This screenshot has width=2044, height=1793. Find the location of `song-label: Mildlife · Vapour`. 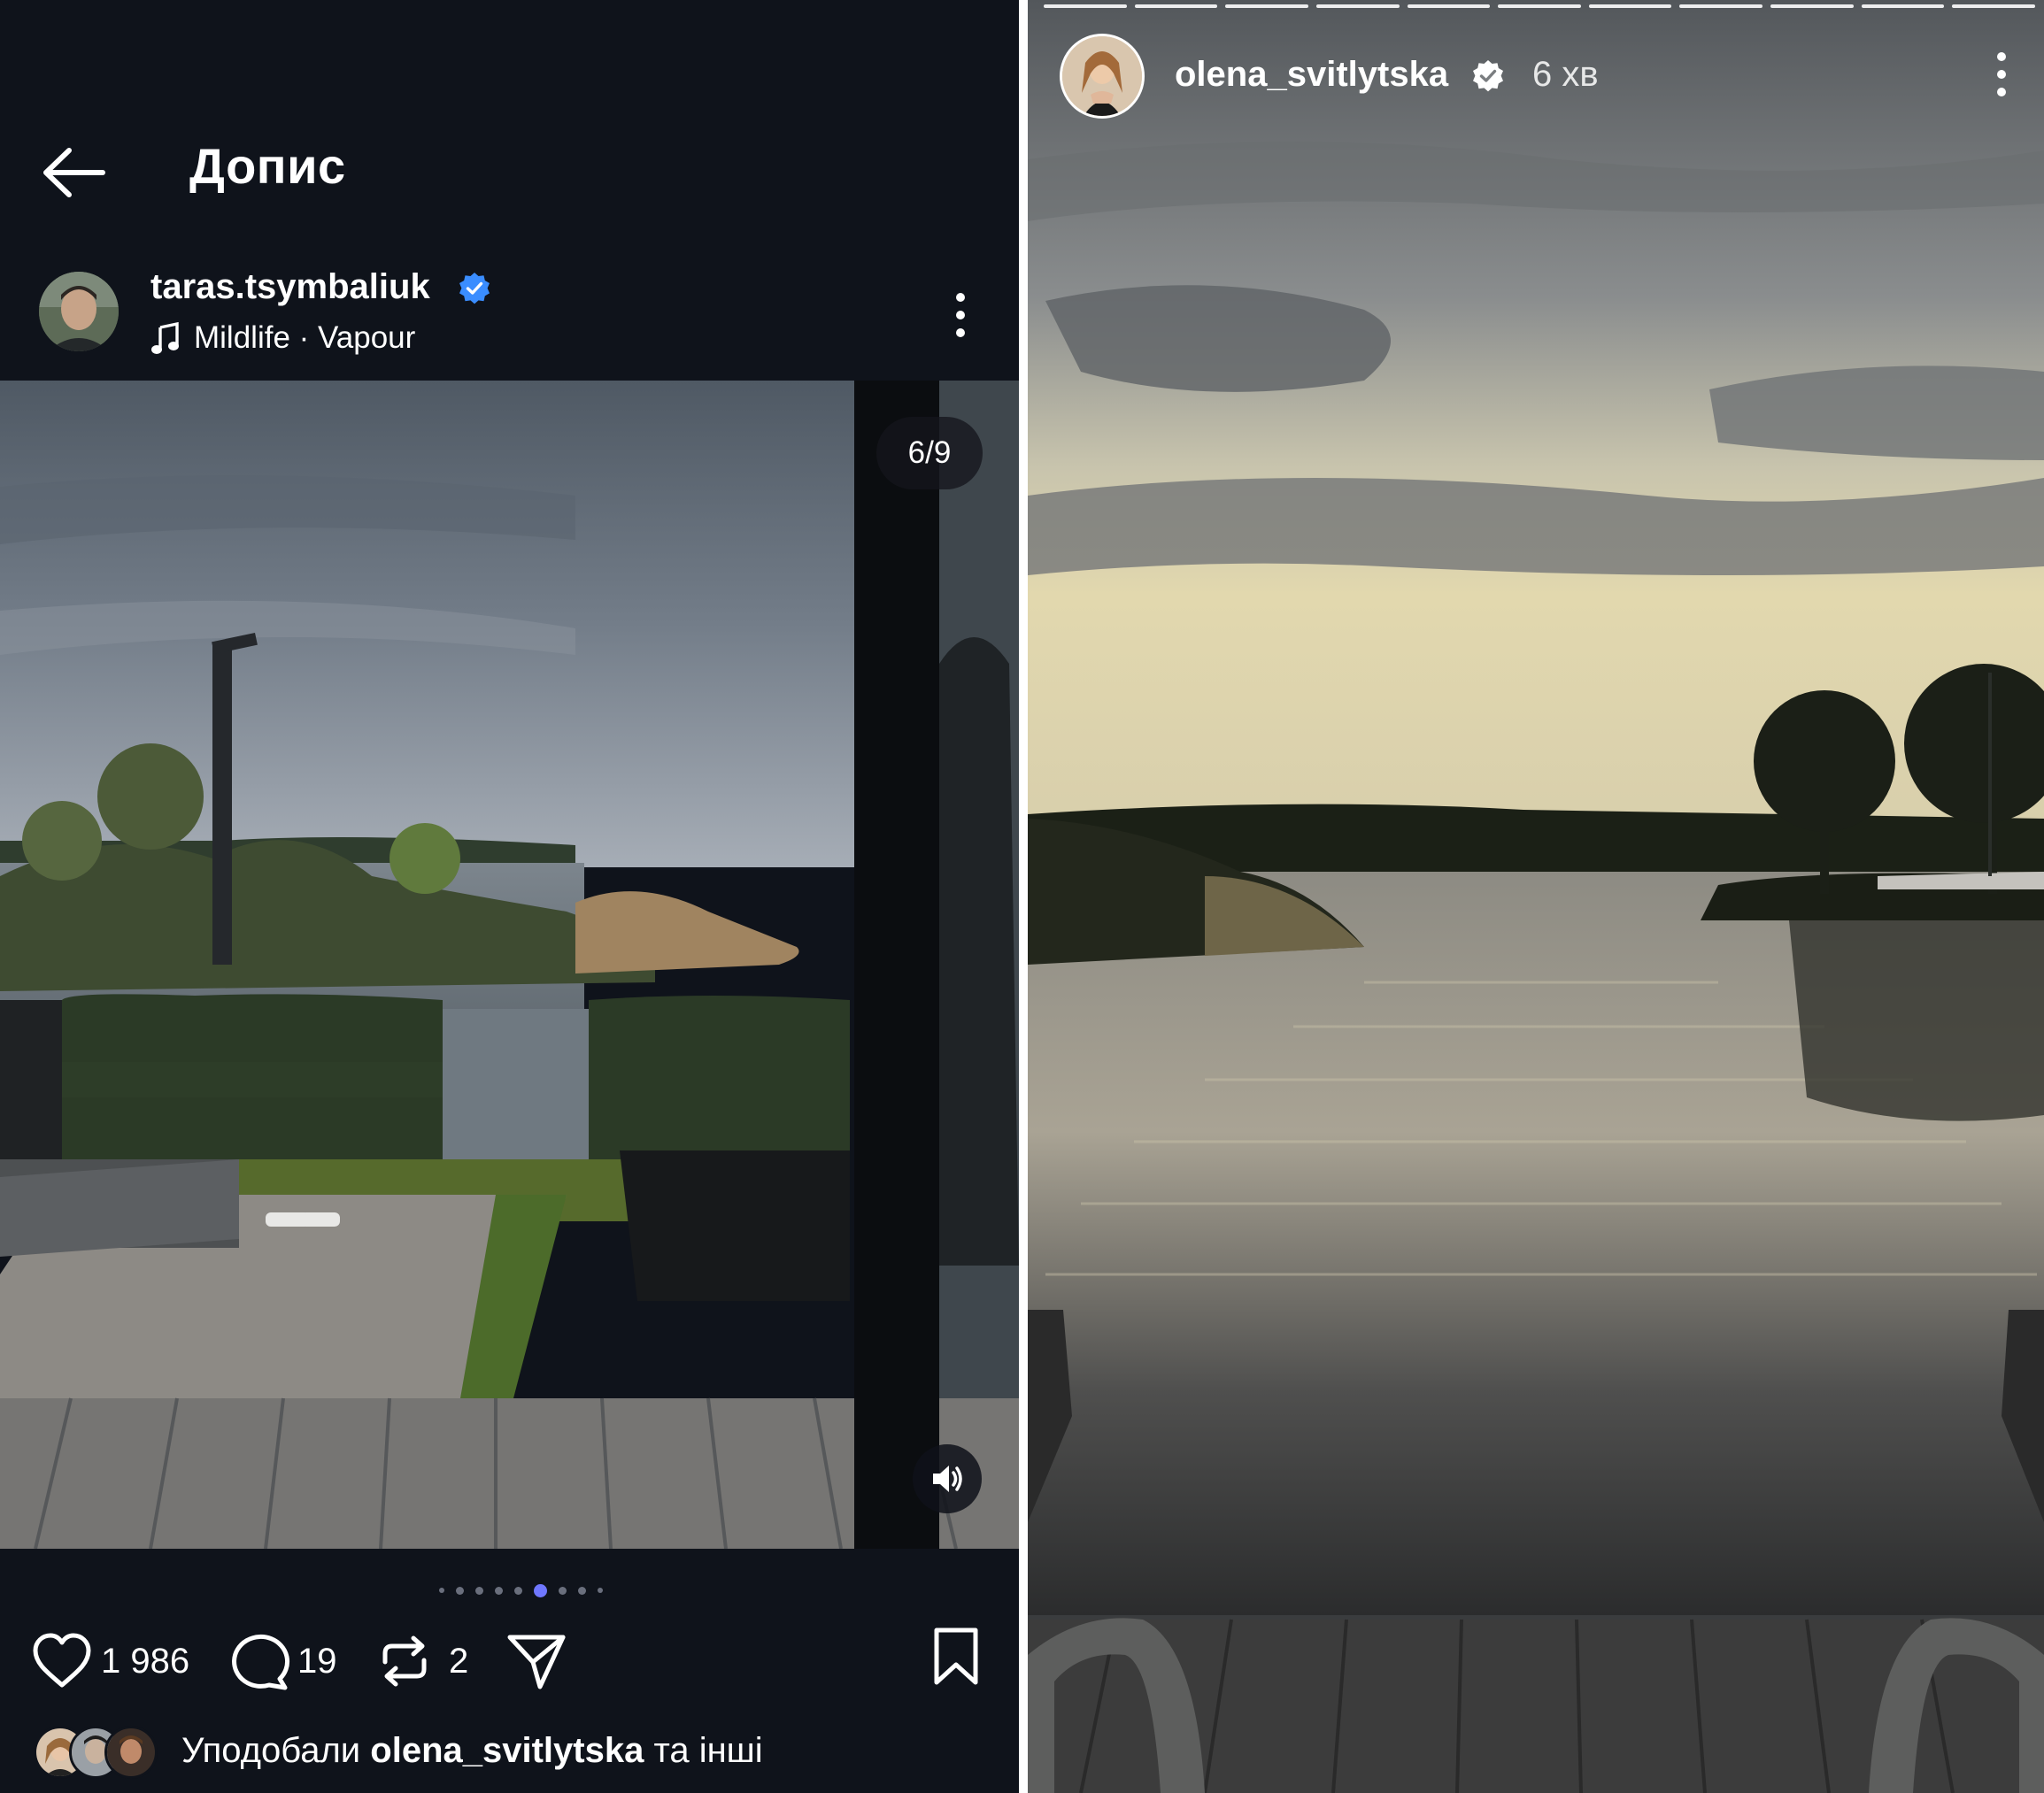

song-label: Mildlife · Vapour is located at coordinates (304, 338).